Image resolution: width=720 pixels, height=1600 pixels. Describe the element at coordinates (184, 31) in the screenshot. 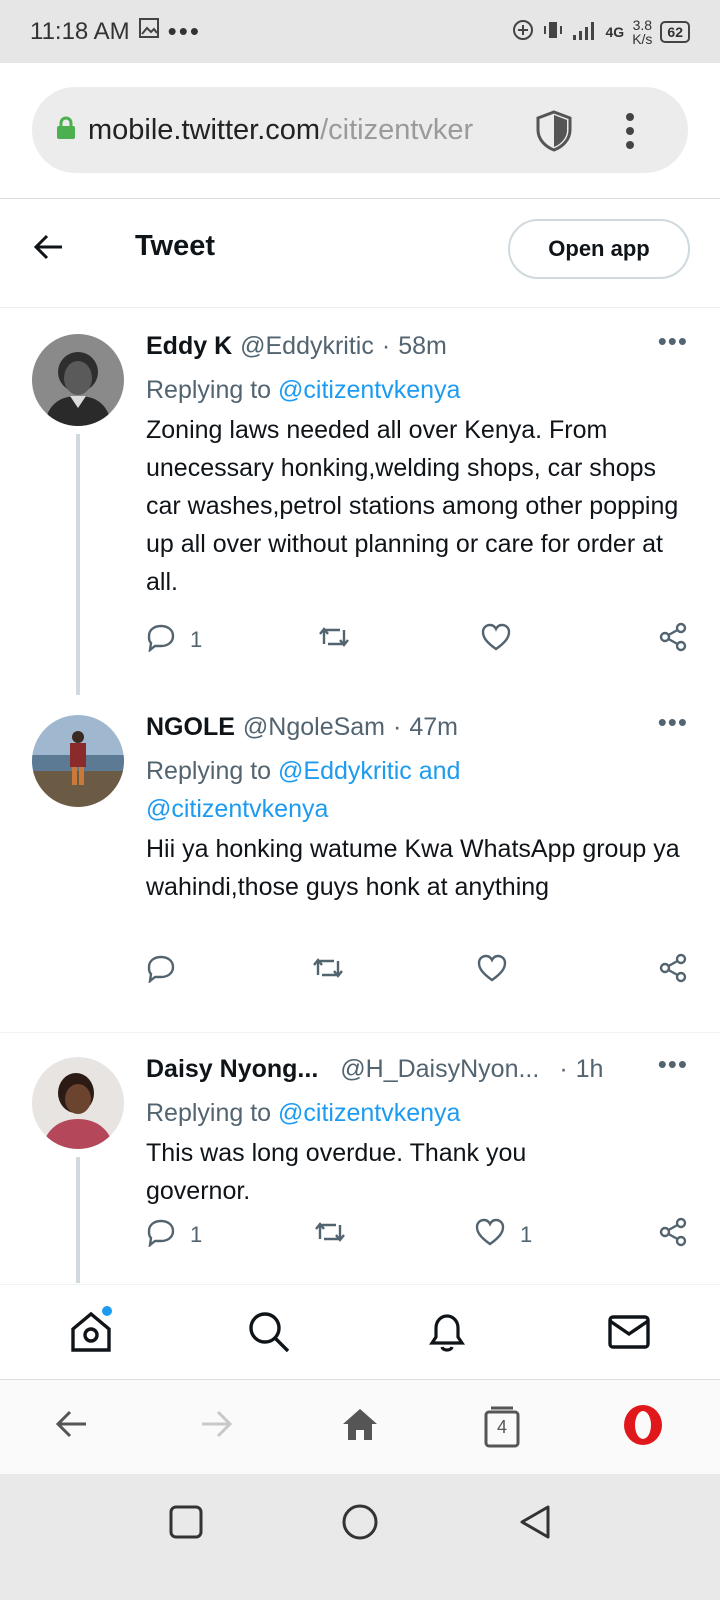

I see `more-notifications-icon: •••` at that location.